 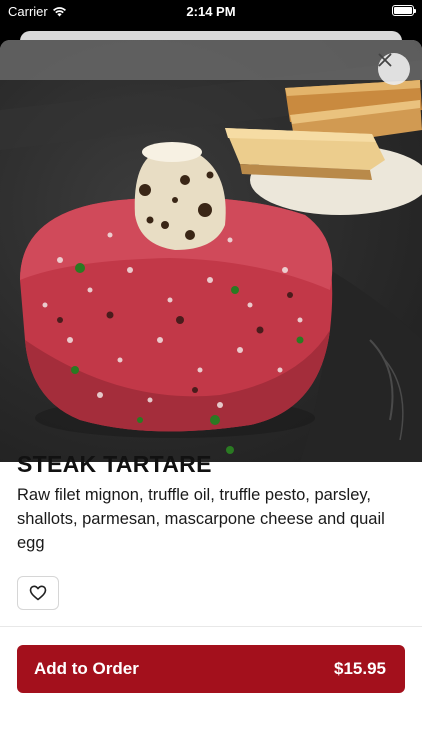 What do you see at coordinates (211, 669) in the screenshot?
I see `add-to-order-button: Add to Order $15.95` at bounding box center [211, 669].